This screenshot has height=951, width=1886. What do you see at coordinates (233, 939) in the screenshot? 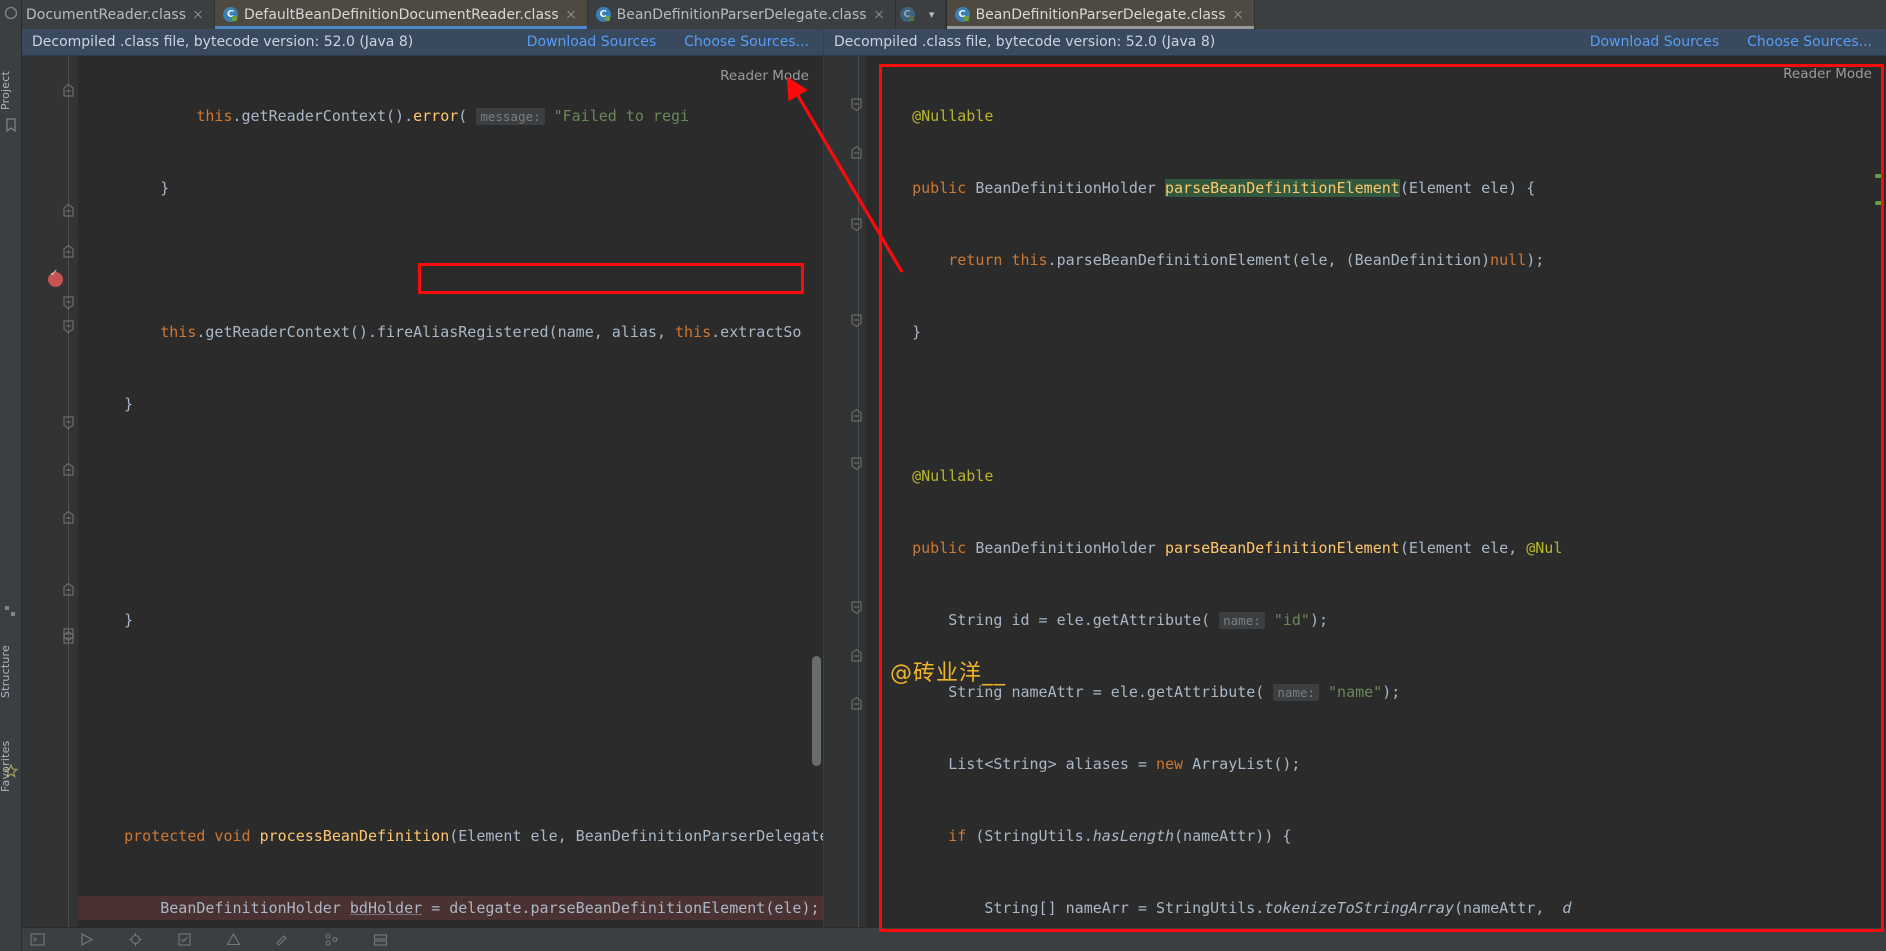
I see `problems-icon` at bounding box center [233, 939].